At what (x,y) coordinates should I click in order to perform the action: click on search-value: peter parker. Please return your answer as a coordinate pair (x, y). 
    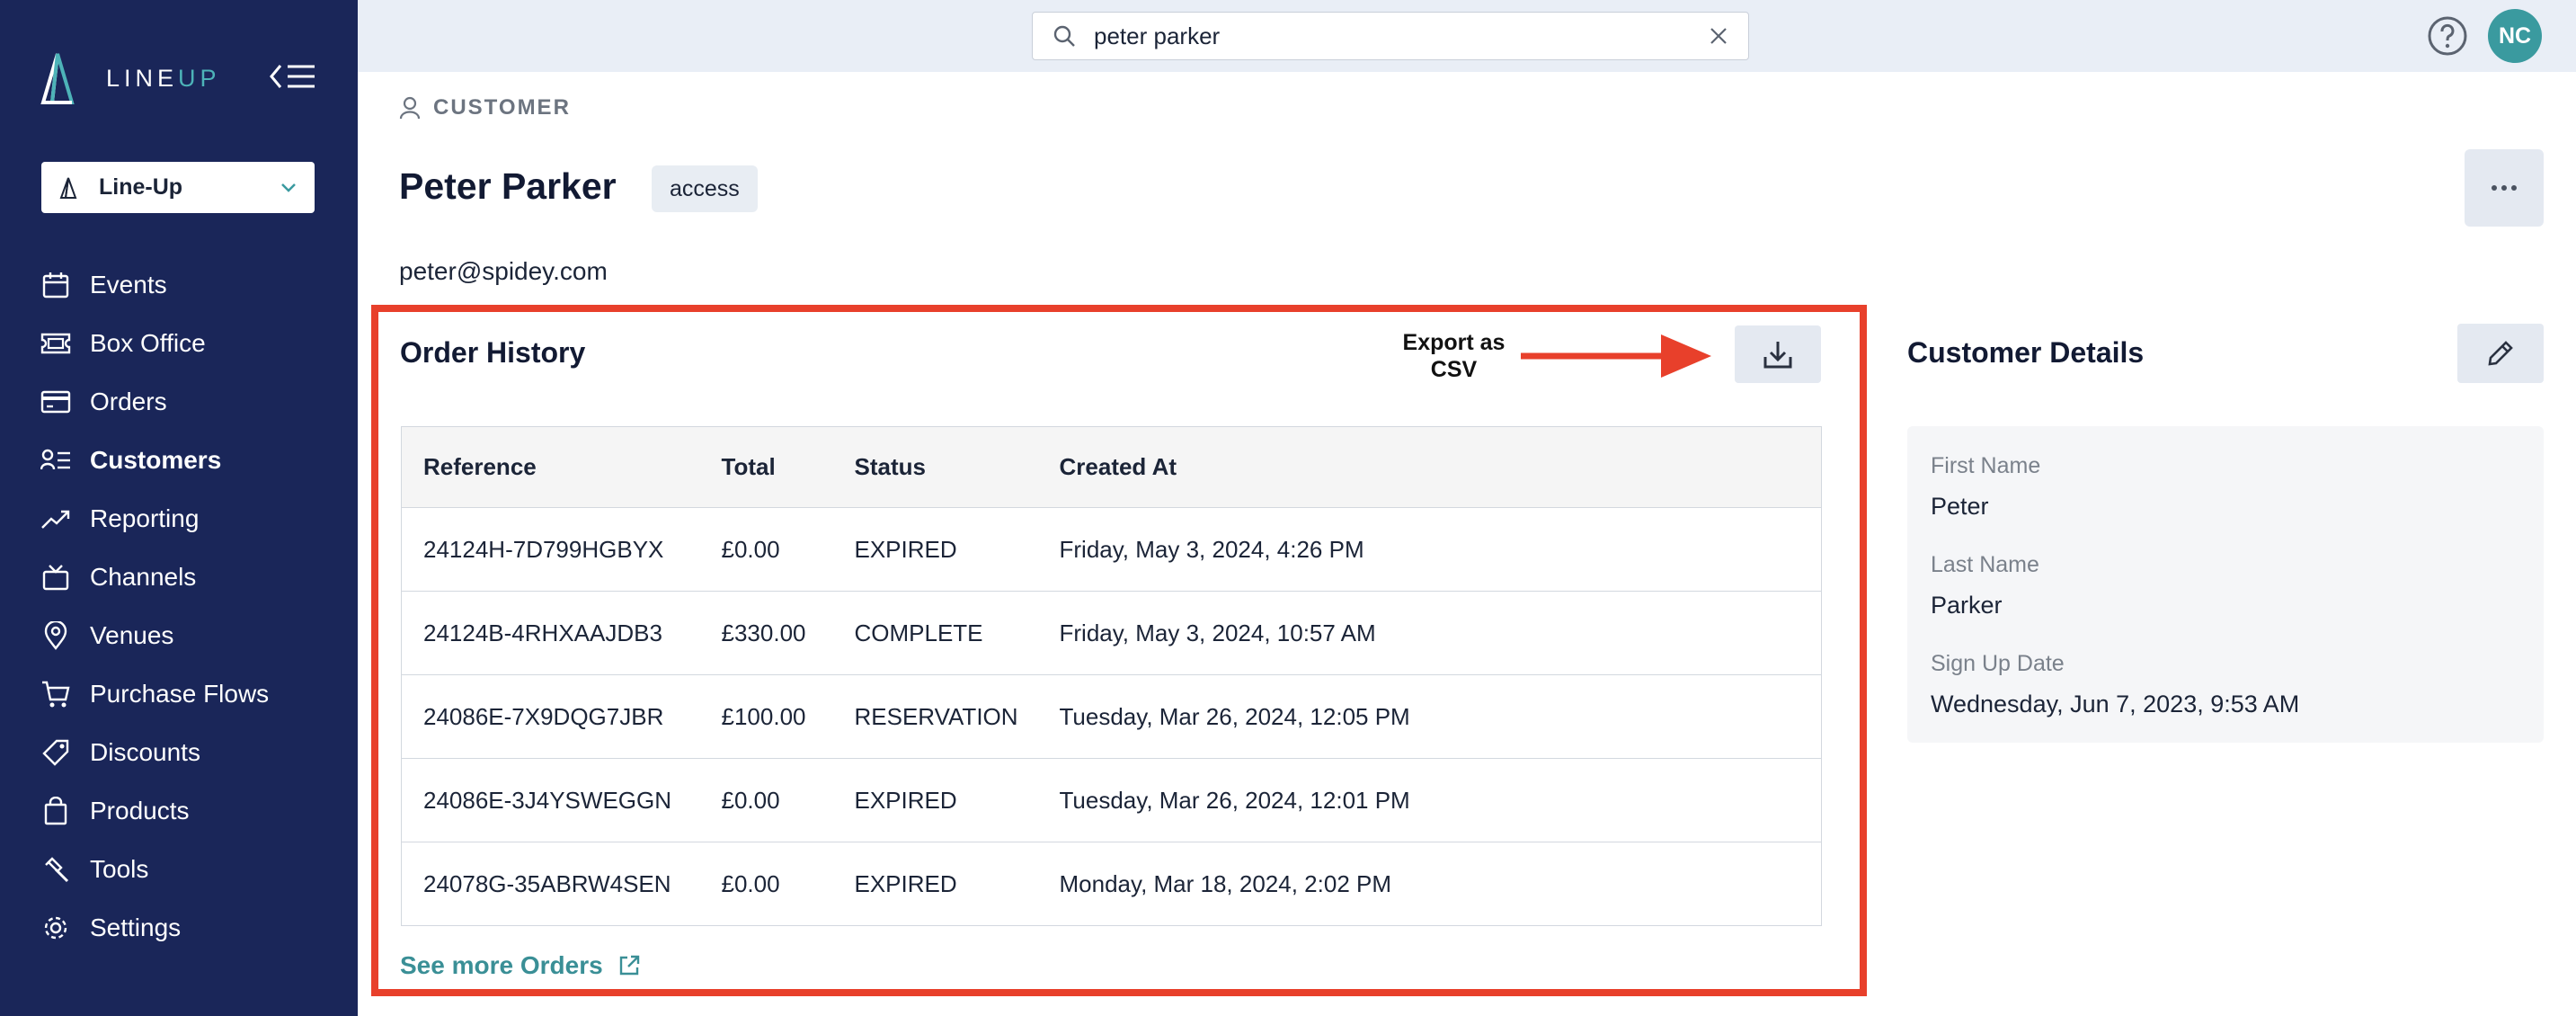
    Looking at the image, I should click on (1157, 36).